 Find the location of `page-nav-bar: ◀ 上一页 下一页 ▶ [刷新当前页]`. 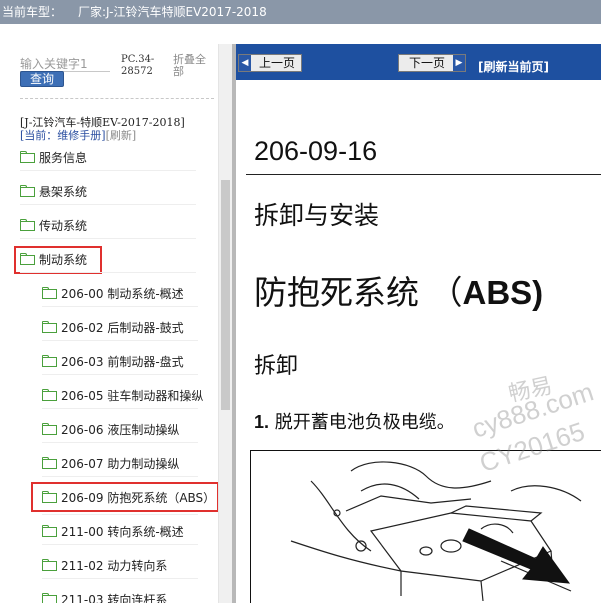

page-nav-bar: ◀ 上一页 下一页 ▶ [刷新当前页] is located at coordinates (418, 62).